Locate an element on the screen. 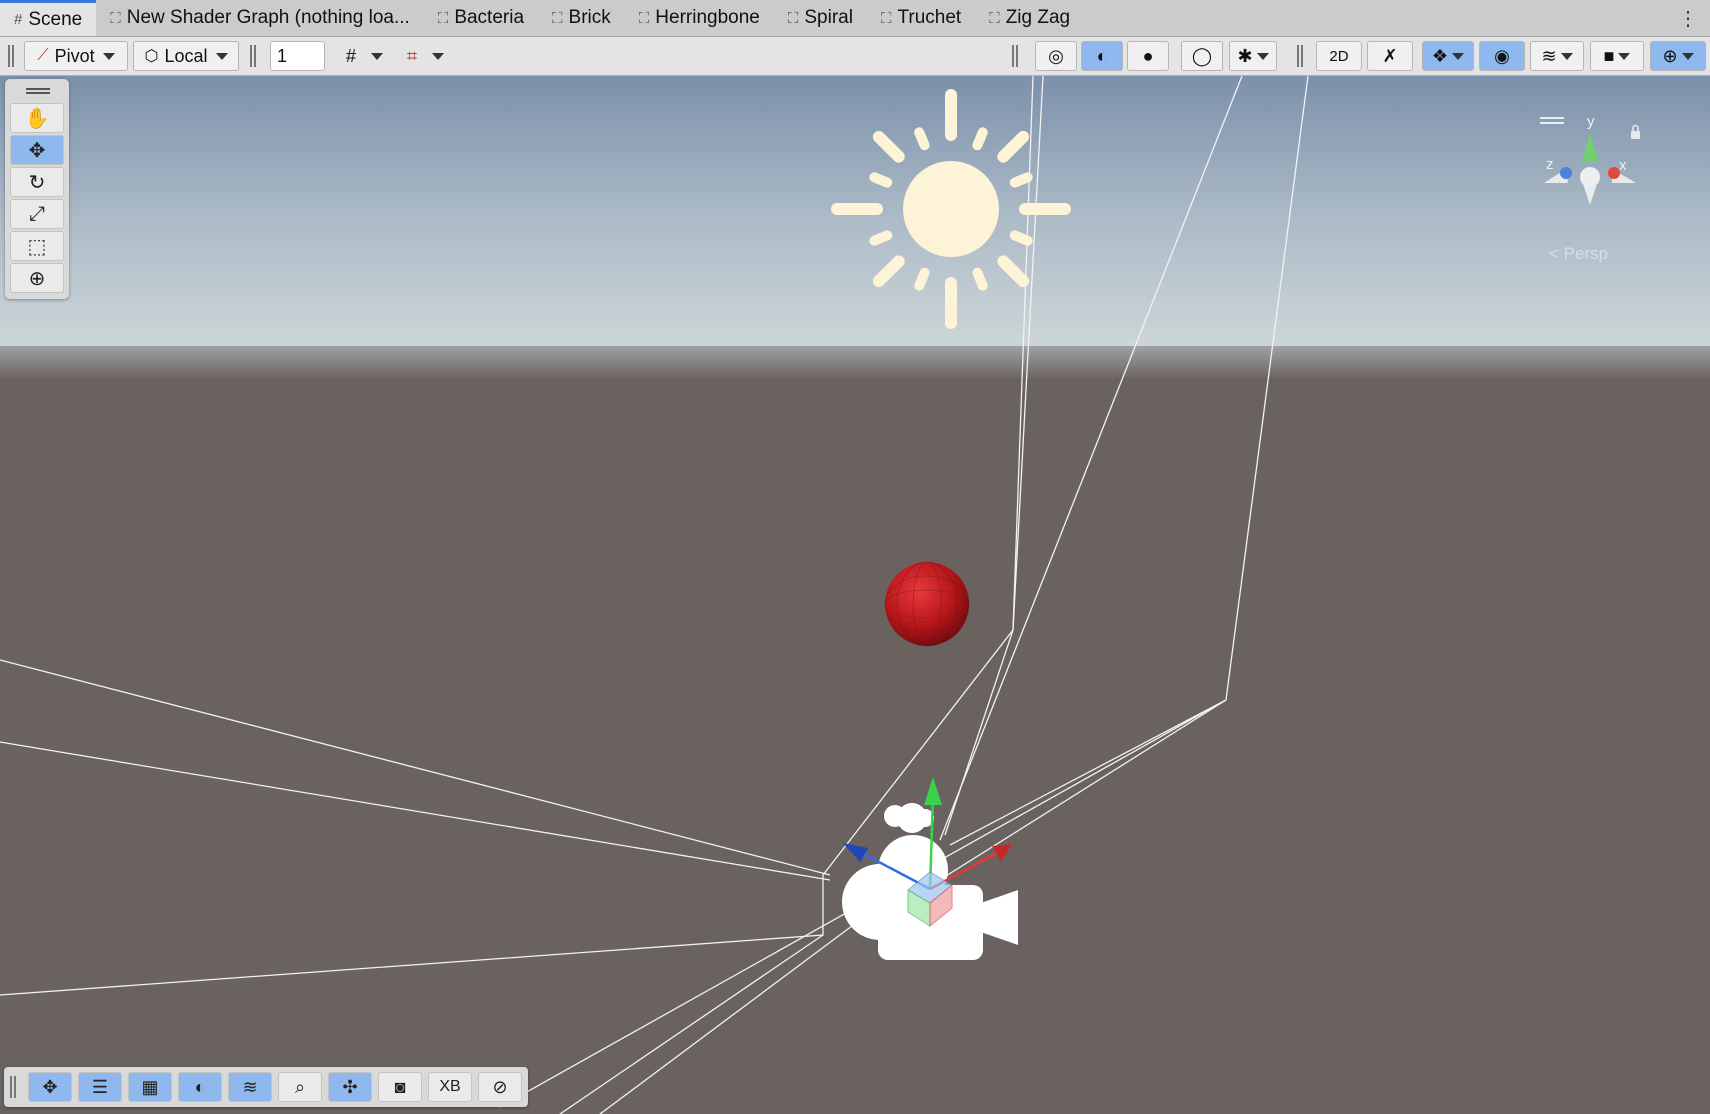 This screenshot has height=1114, width=1710. hash-icon: # is located at coordinates (18, 19).